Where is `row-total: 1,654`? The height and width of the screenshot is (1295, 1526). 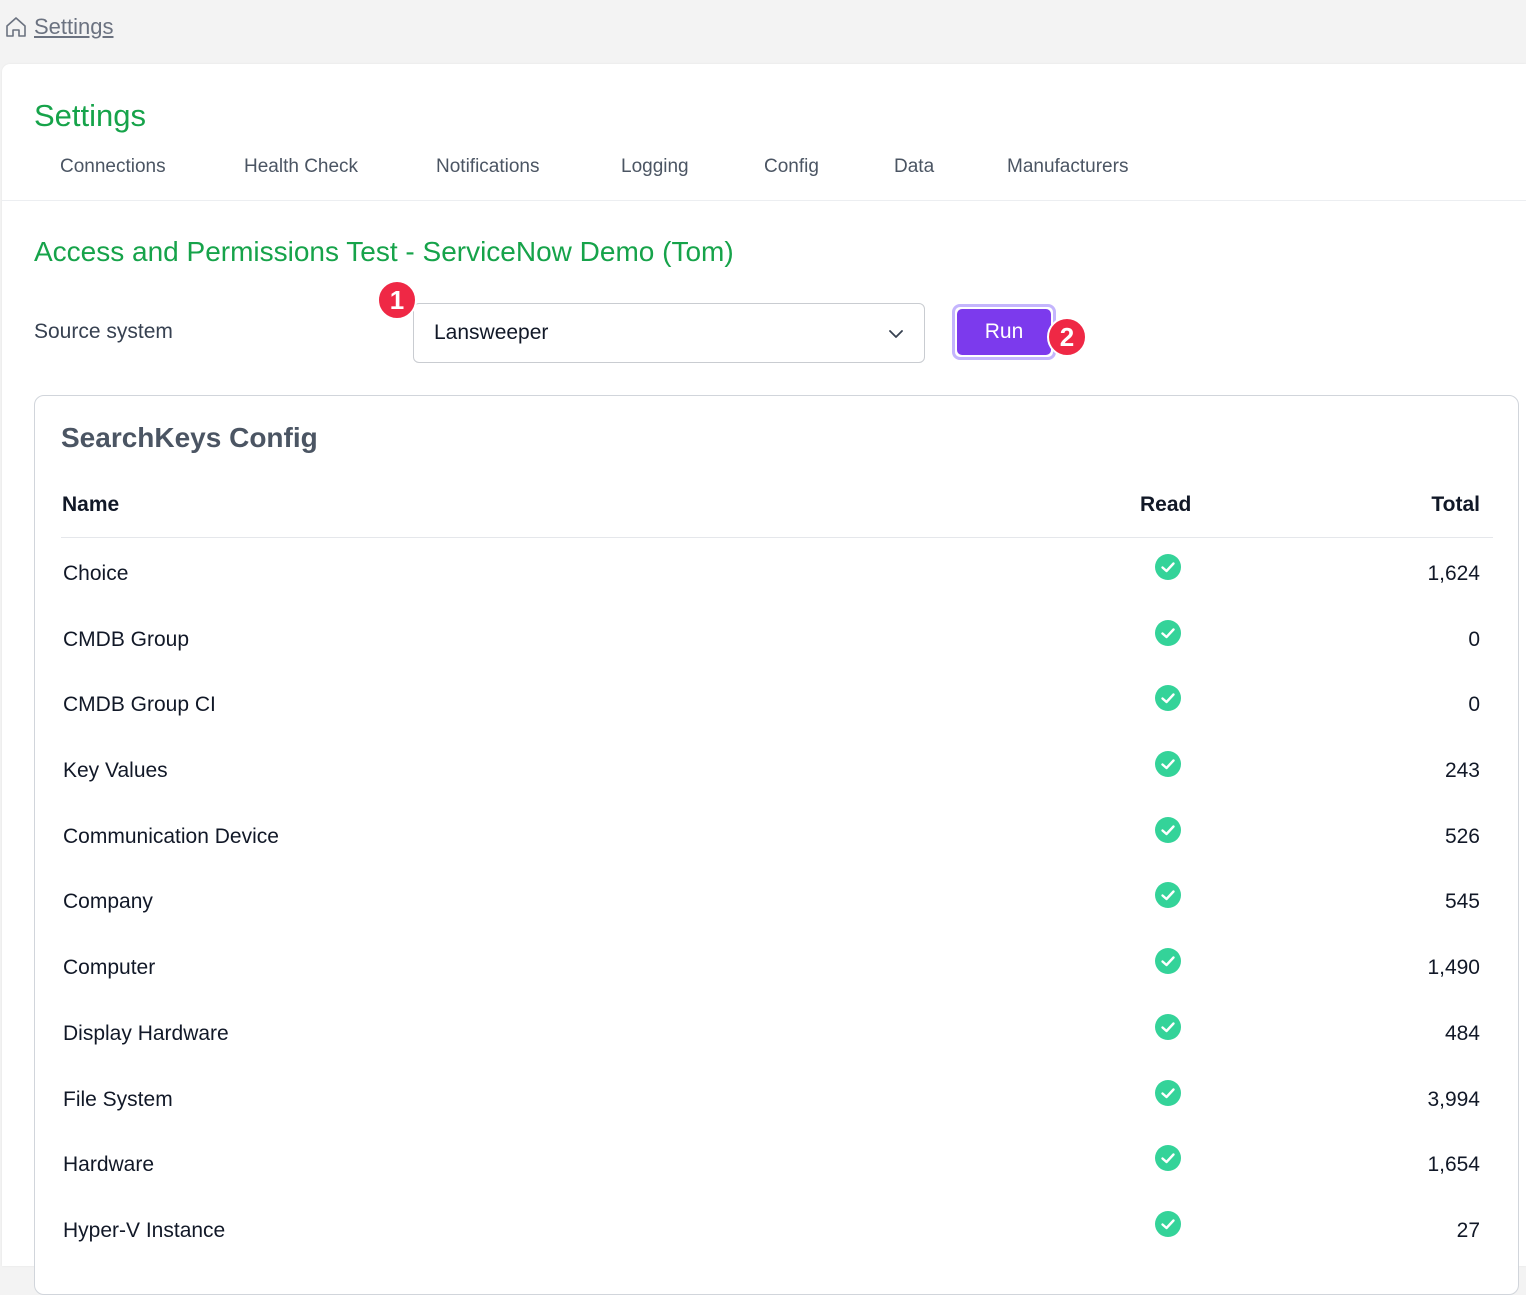 row-total: 1,654 is located at coordinates (1453, 1165).